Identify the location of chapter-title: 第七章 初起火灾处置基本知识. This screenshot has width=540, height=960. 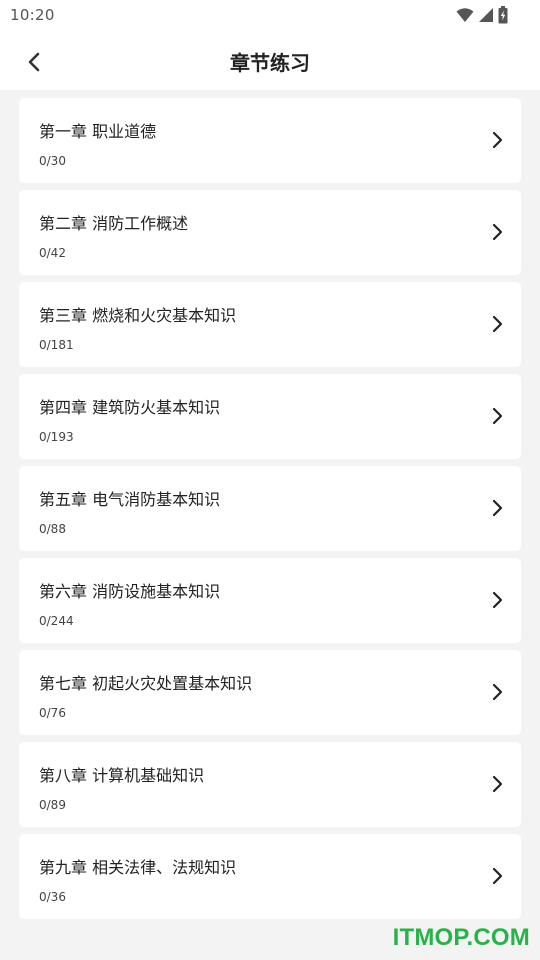
(146, 683).